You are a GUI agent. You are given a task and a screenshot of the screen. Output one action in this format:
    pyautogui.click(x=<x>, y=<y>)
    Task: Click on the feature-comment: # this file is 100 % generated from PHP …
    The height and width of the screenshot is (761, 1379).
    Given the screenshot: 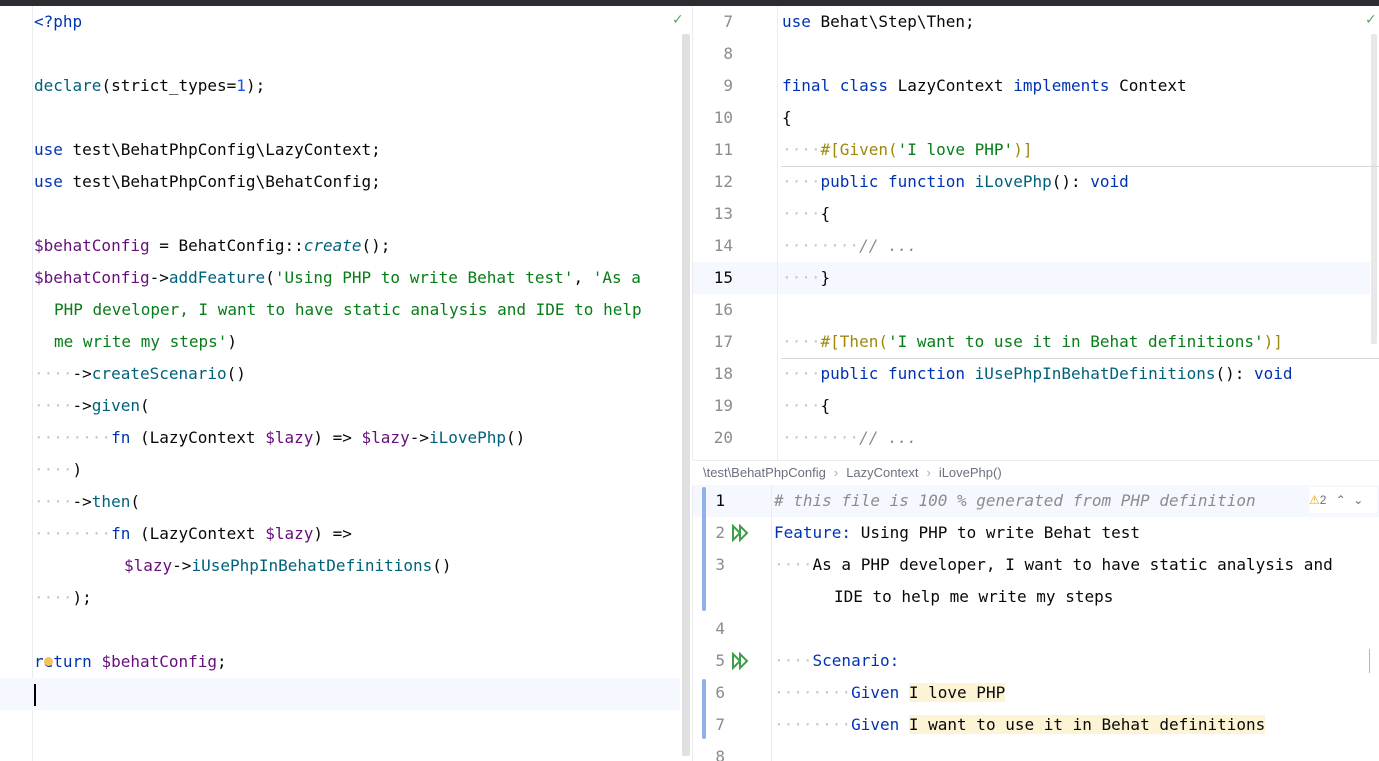 What is the action you would take?
    pyautogui.click(x=1015, y=500)
    